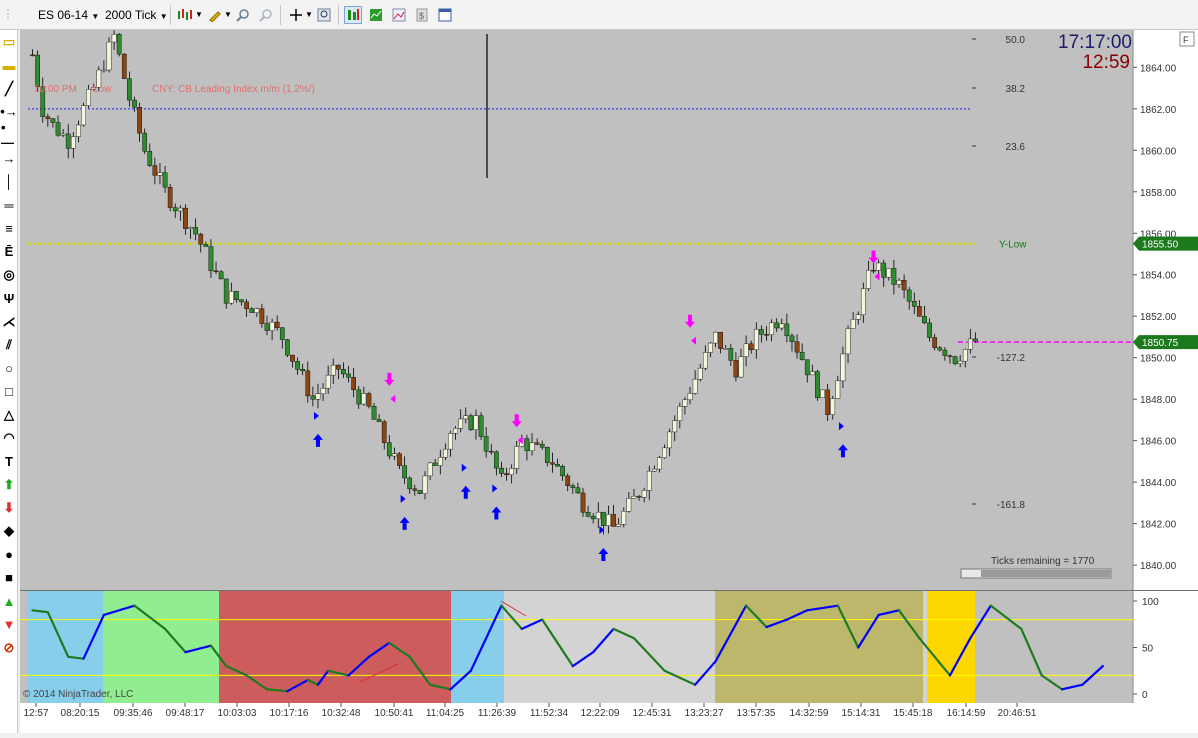  I want to click on gann-fan-icon: ⋌, so click(9, 322).